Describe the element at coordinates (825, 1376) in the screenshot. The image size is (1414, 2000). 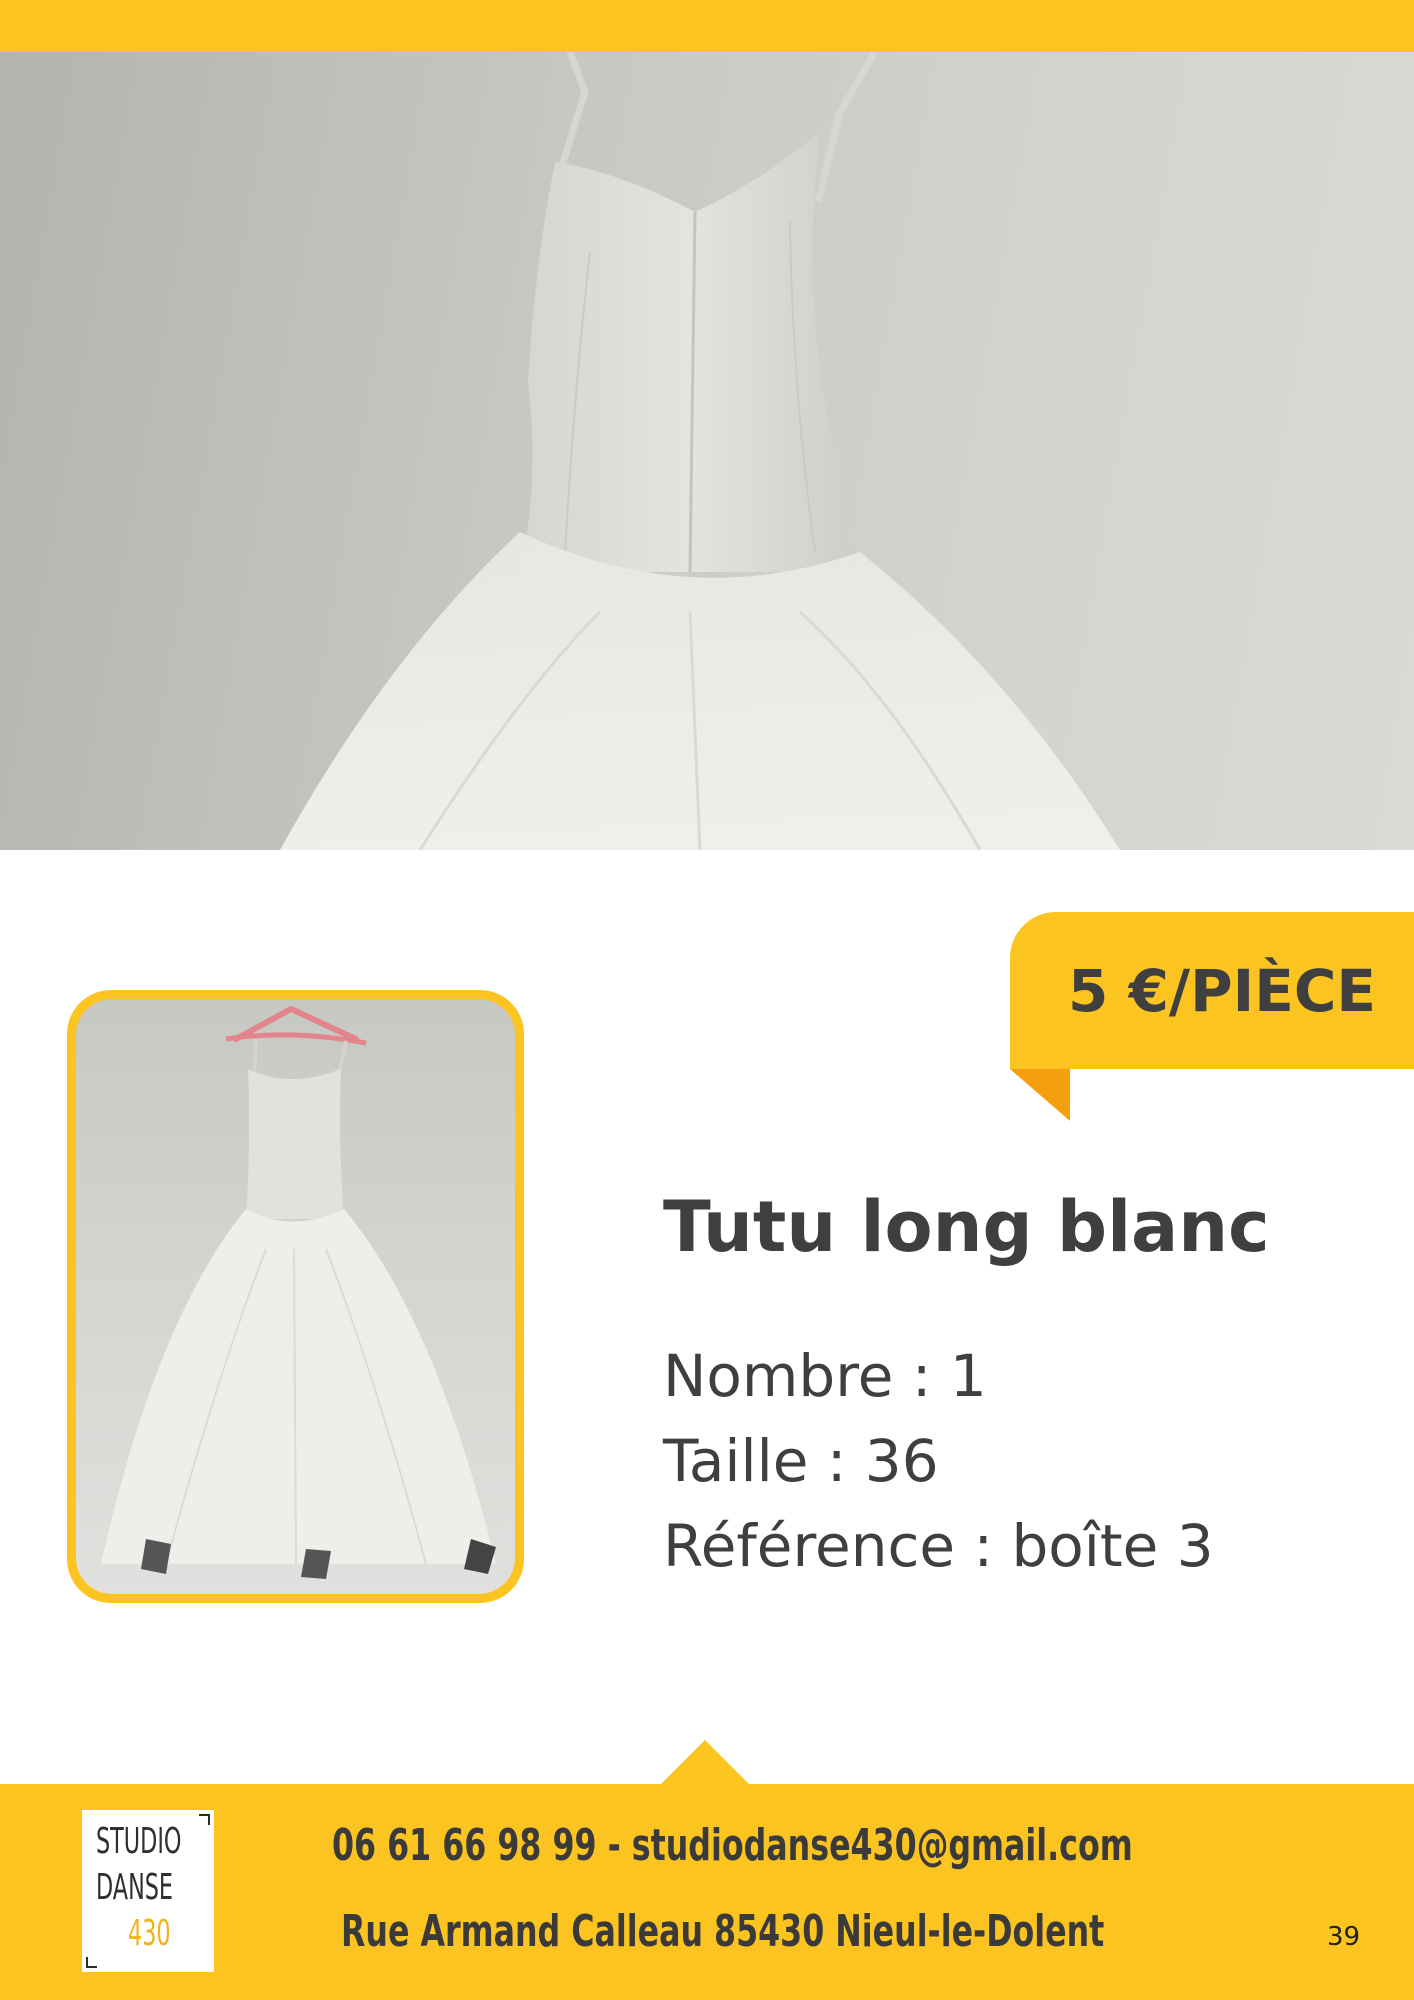
I see `detail-quantity: Nombre : 1` at that location.